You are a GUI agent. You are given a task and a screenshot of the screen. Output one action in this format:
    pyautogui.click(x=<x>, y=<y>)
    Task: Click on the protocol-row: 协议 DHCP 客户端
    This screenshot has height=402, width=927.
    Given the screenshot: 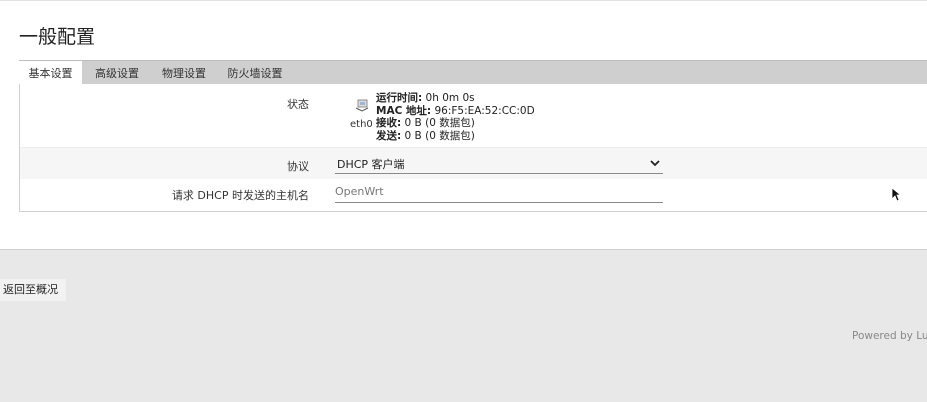 What is the action you would take?
    pyautogui.click(x=473, y=164)
    